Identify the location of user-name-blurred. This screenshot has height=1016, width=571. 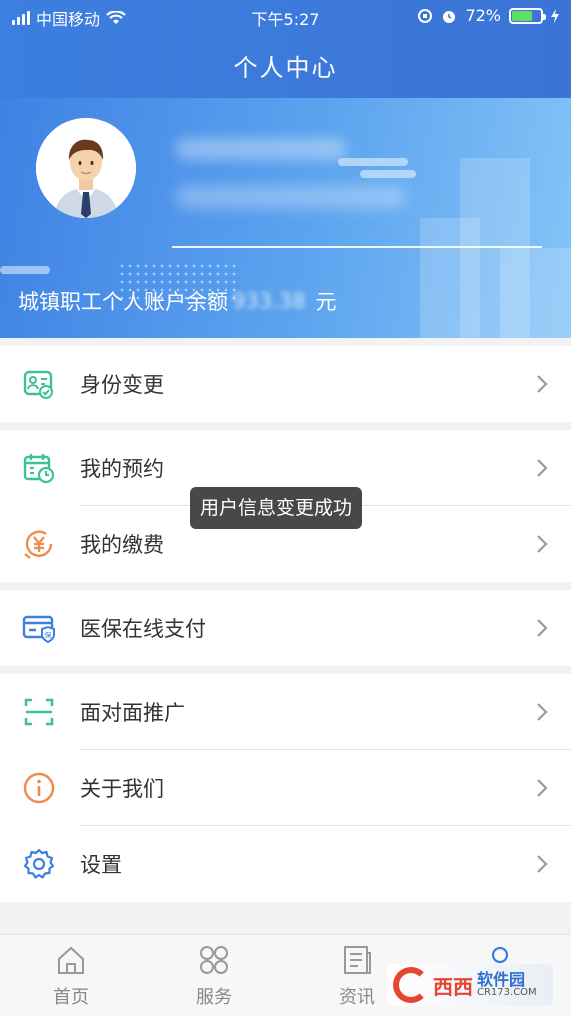
(261, 149).